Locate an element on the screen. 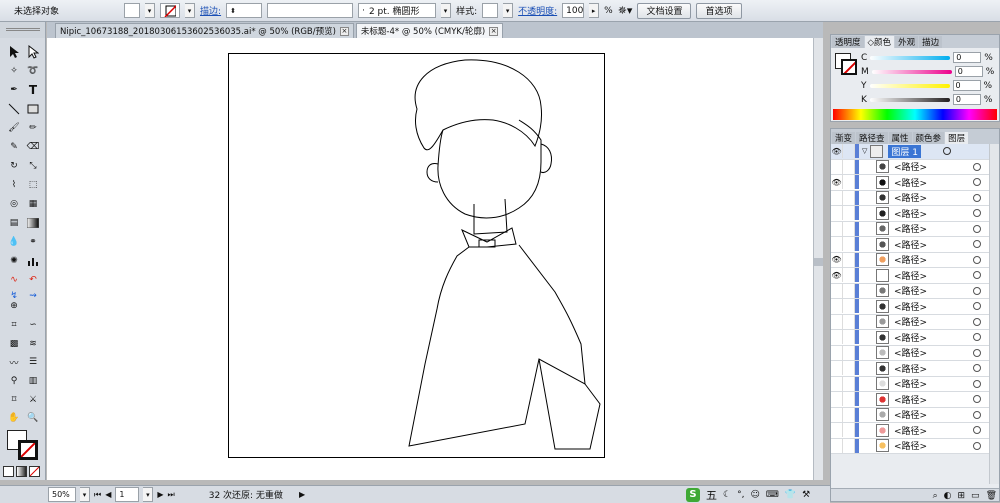 The image size is (1000, 503). tab-stroke: 描边 is located at coordinates (931, 42).